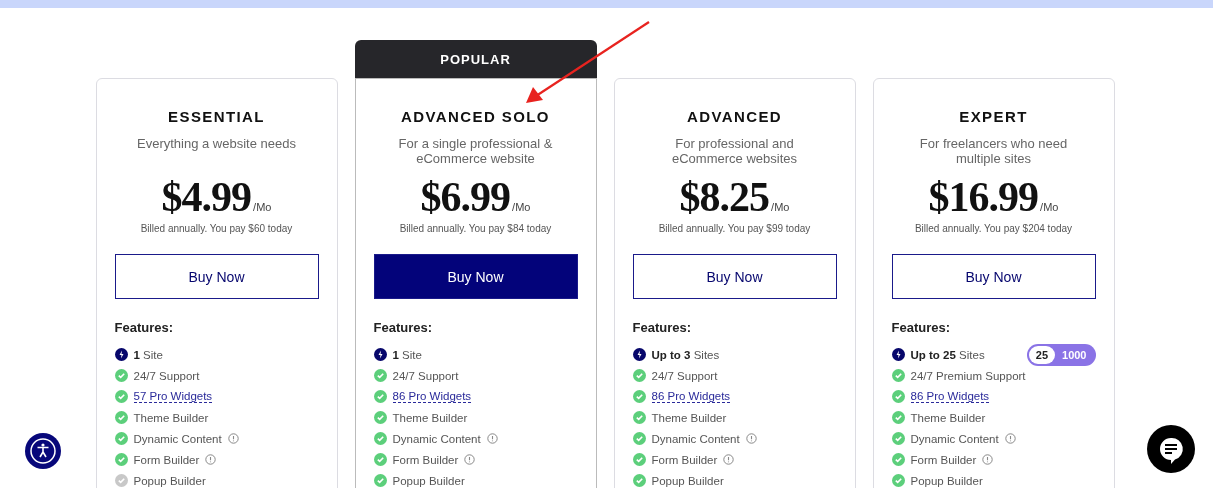 The width and height of the screenshot is (1213, 488). What do you see at coordinates (947, 354) in the screenshot?
I see `feature-text: Up to 25 Sites` at bounding box center [947, 354].